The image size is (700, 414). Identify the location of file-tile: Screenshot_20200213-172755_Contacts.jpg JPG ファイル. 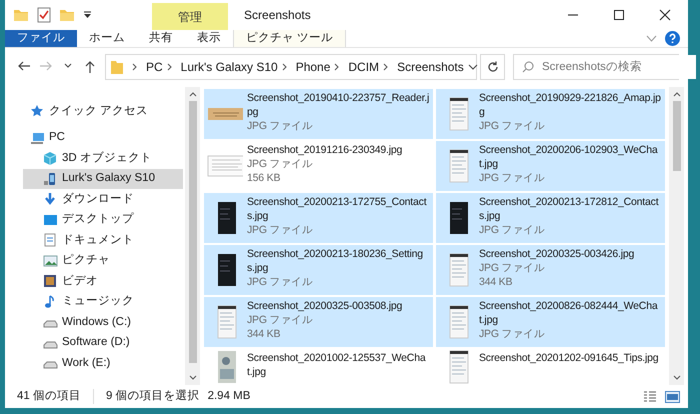
(318, 218).